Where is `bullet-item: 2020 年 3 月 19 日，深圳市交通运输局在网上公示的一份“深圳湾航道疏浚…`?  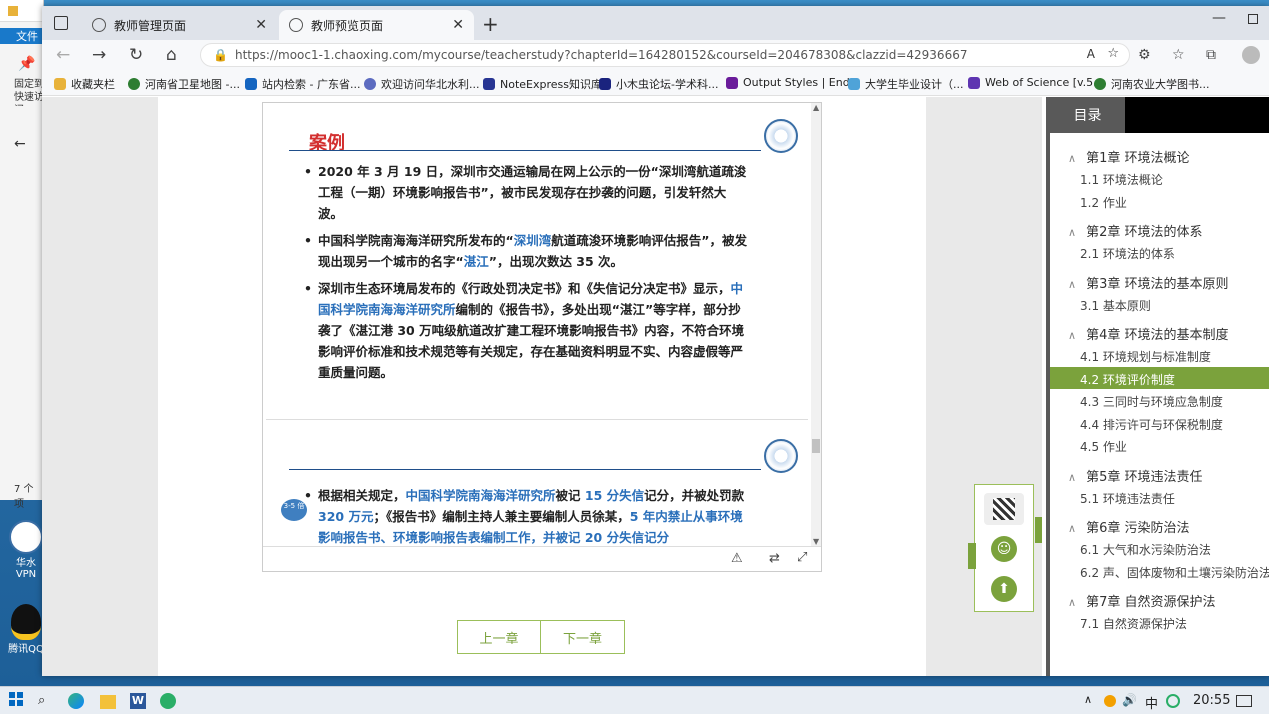
bullet-item: 2020 年 3 月 19 日，深圳市交通运输局在网上公示的一份“深圳湾航道疏浚… is located at coordinates (526, 192).